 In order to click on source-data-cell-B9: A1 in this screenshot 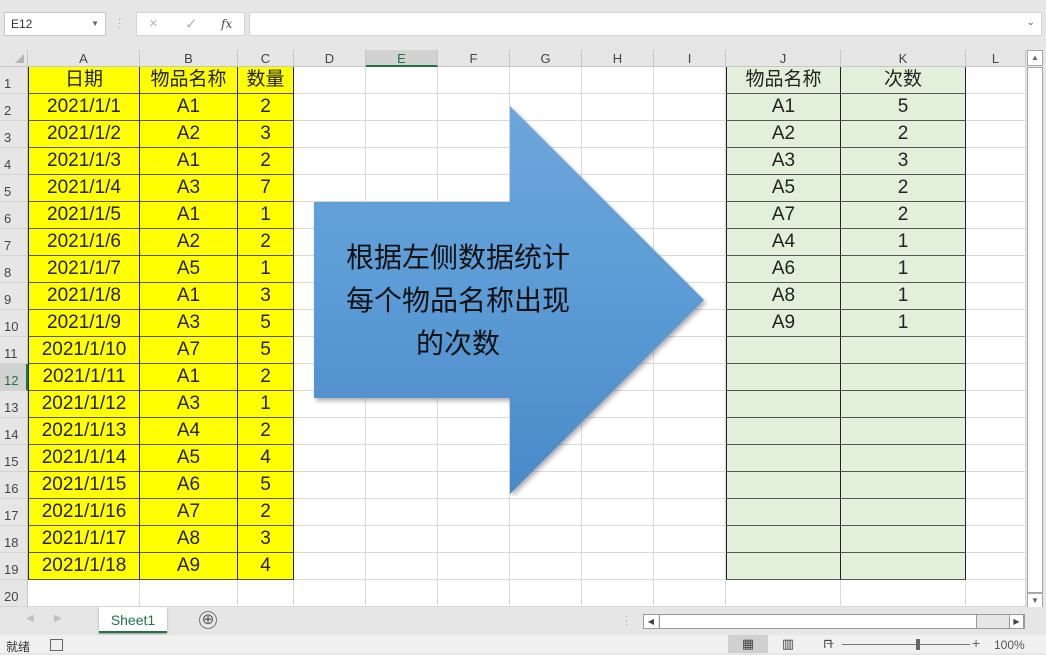, I will do `click(189, 296)`.